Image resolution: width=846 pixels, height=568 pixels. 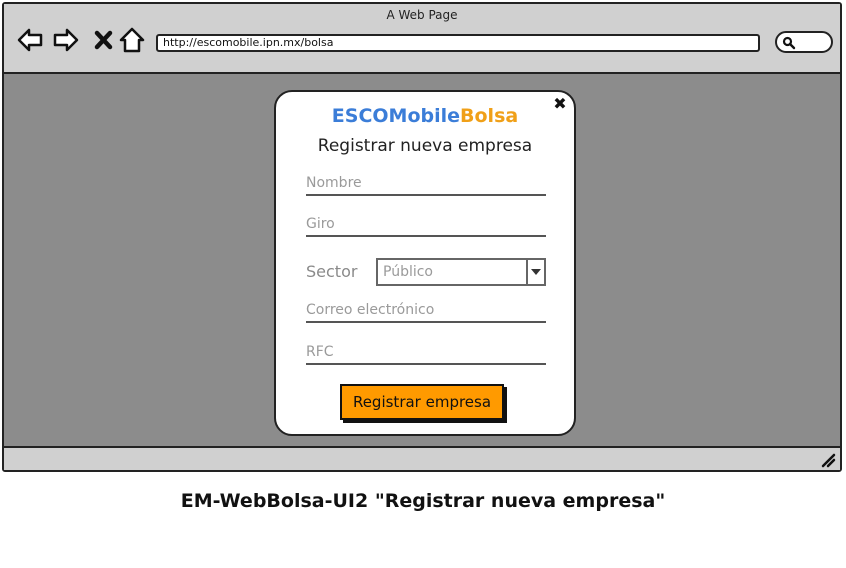 I want to click on window-title: A Web Page, so click(x=422, y=15).